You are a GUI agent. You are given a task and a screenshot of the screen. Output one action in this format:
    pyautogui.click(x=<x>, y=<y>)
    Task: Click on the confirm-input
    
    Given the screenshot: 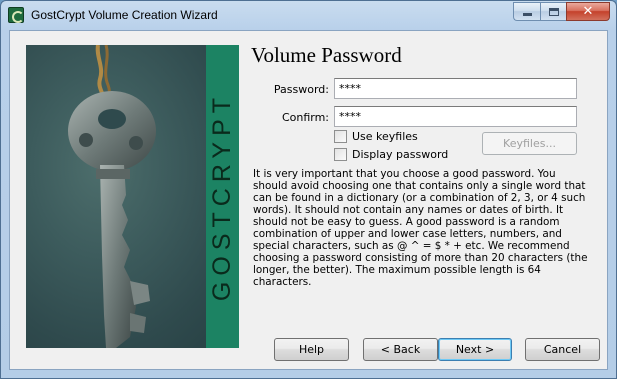 What is the action you would take?
    pyautogui.click(x=455, y=116)
    